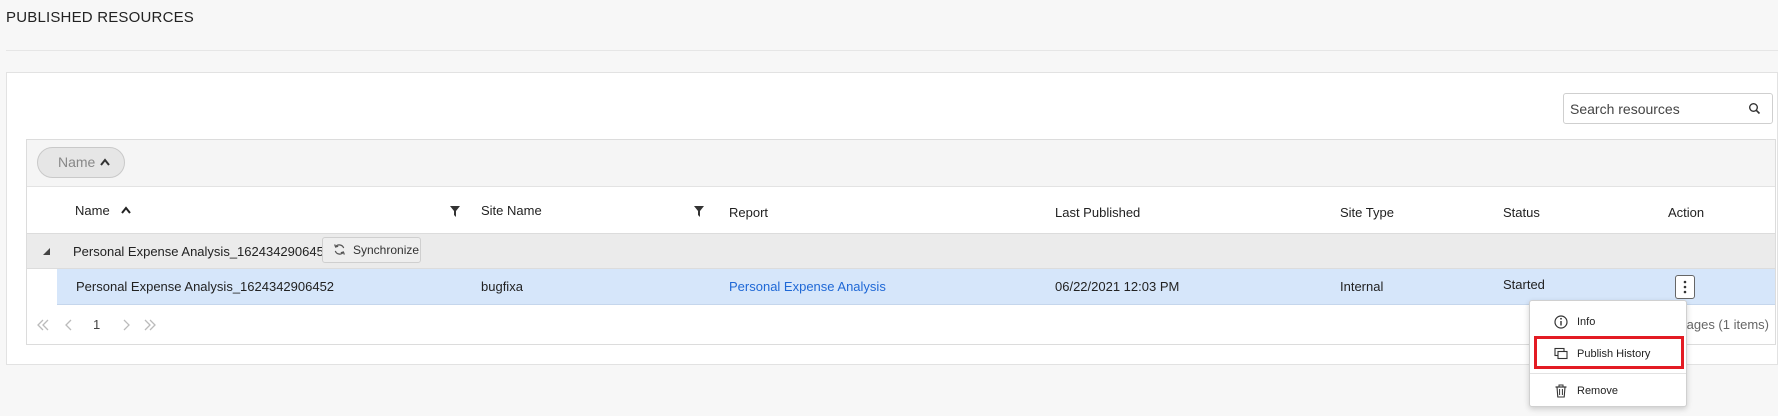  Describe the element at coordinates (511, 210) in the screenshot. I see `column-header-site-name: Site Name` at that location.